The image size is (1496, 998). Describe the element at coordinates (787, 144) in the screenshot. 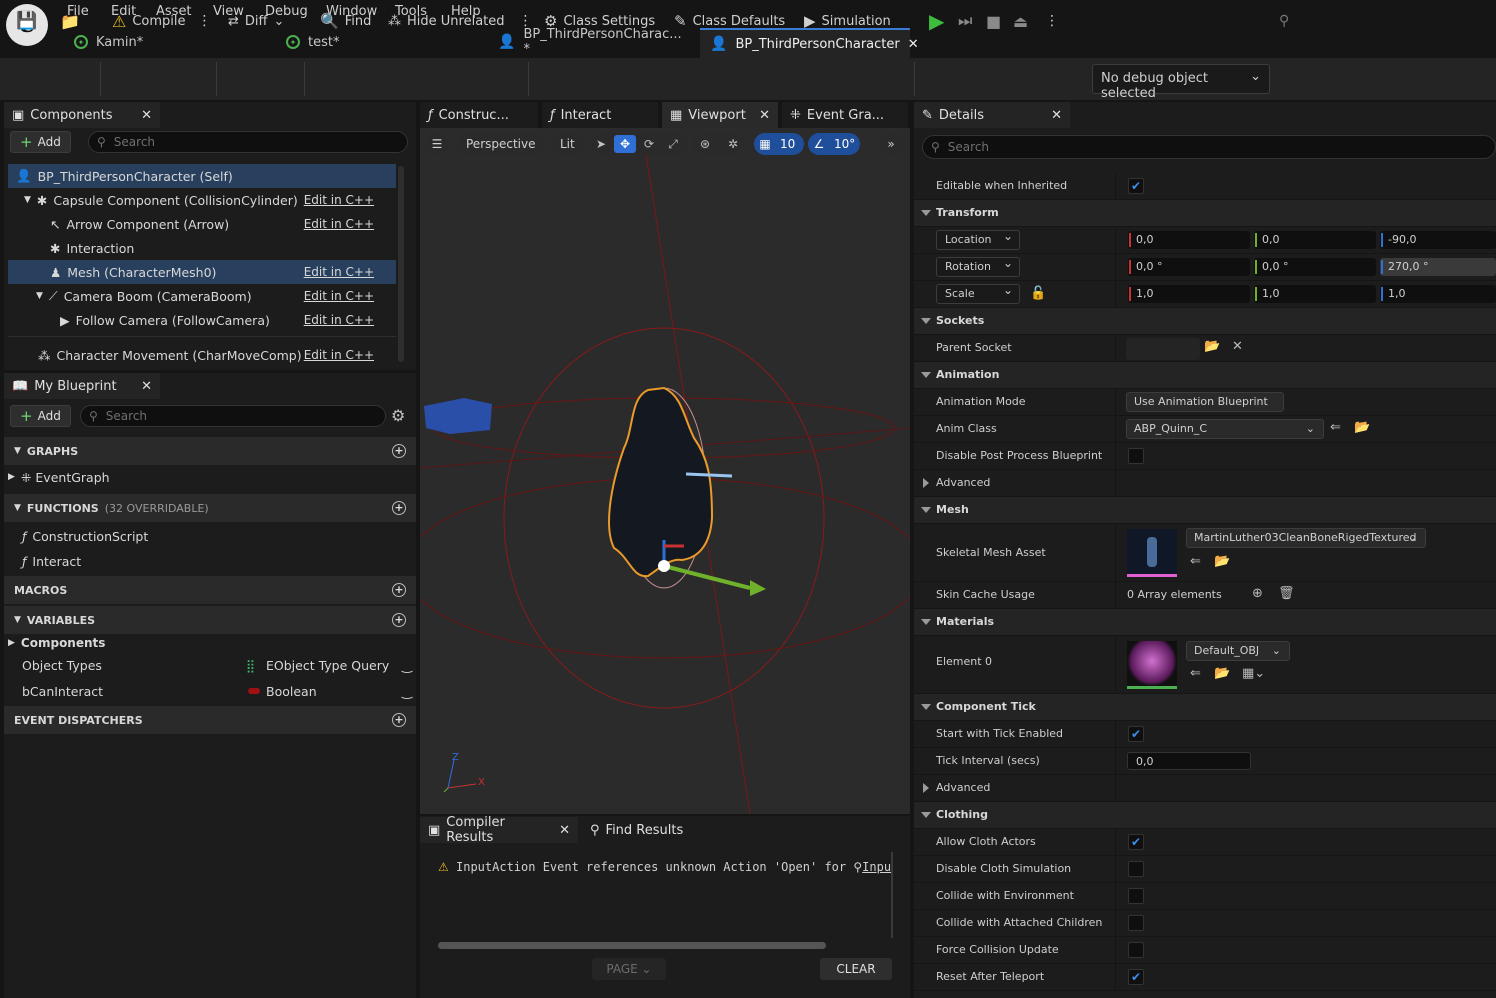

I see `grid-snap-value: 10` at that location.